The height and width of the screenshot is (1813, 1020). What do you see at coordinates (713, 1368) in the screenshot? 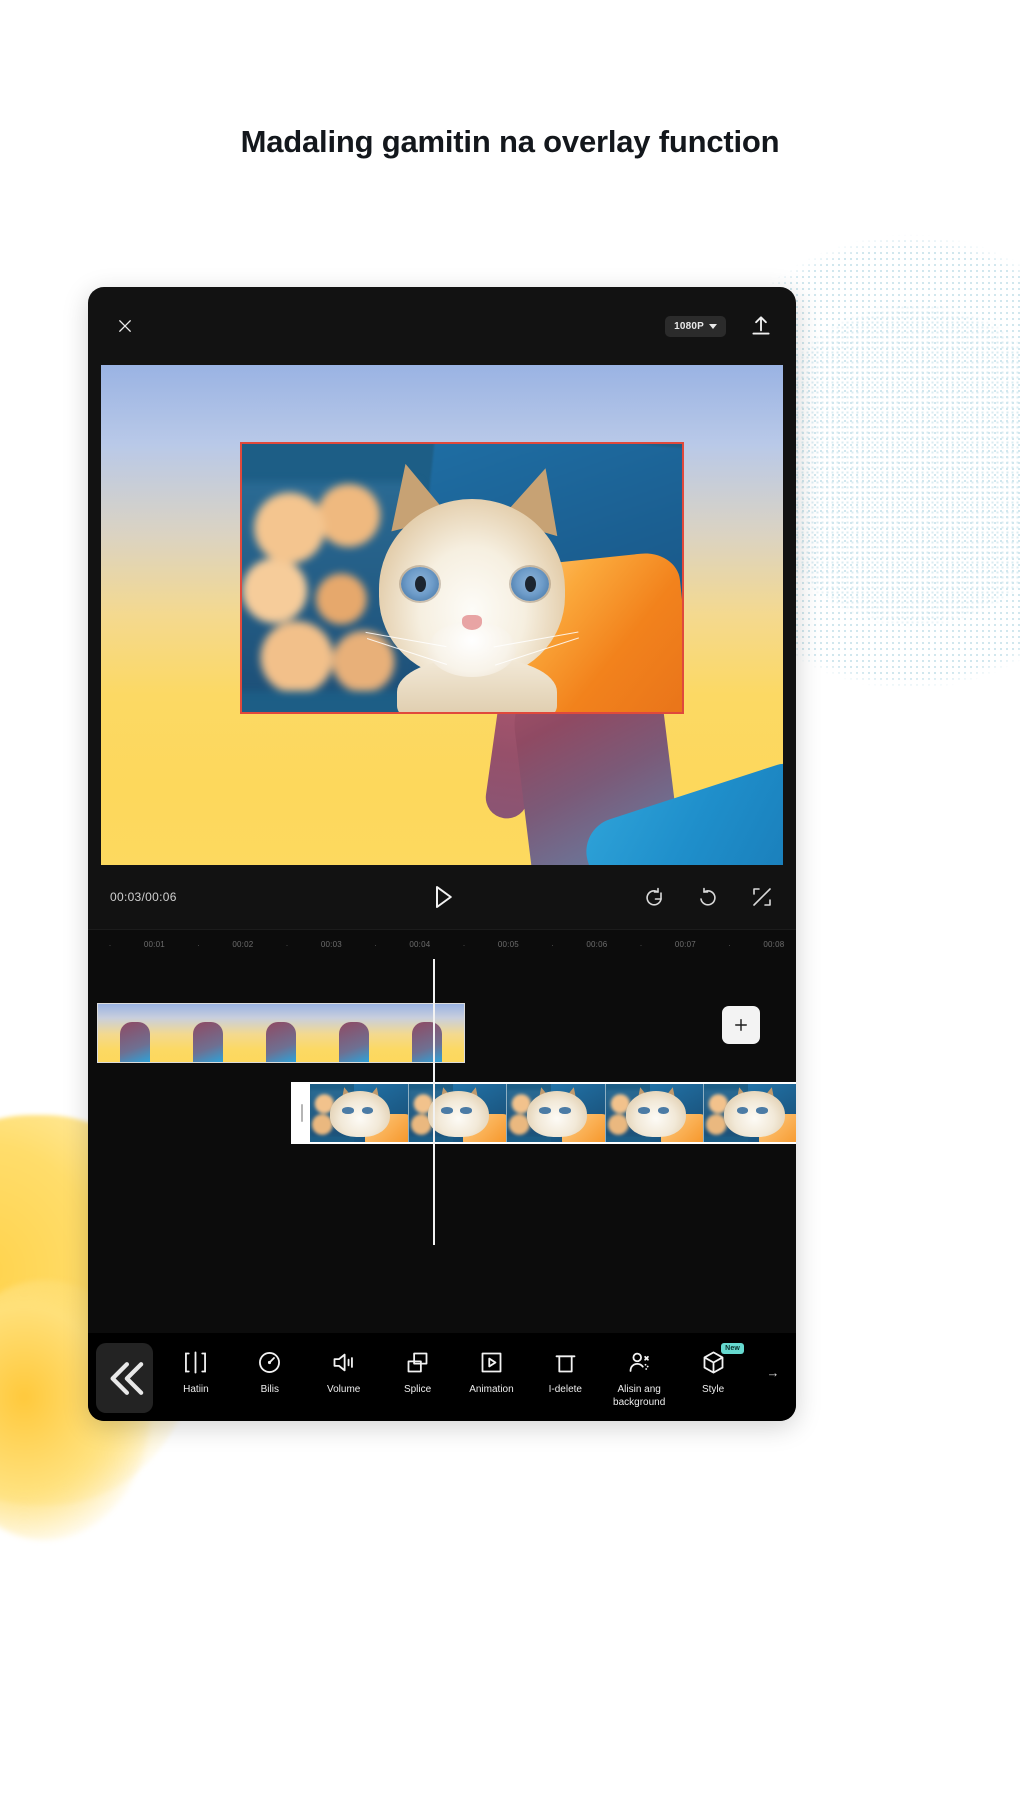
I see `toolbar-item-style: New Style` at bounding box center [713, 1368].